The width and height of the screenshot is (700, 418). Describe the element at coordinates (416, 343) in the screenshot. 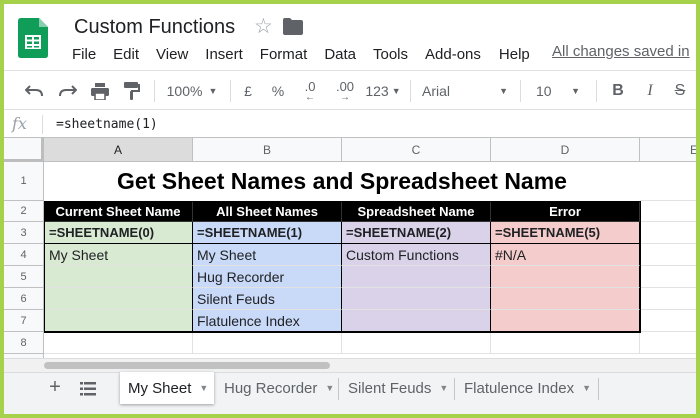

I see `cell-c8` at that location.